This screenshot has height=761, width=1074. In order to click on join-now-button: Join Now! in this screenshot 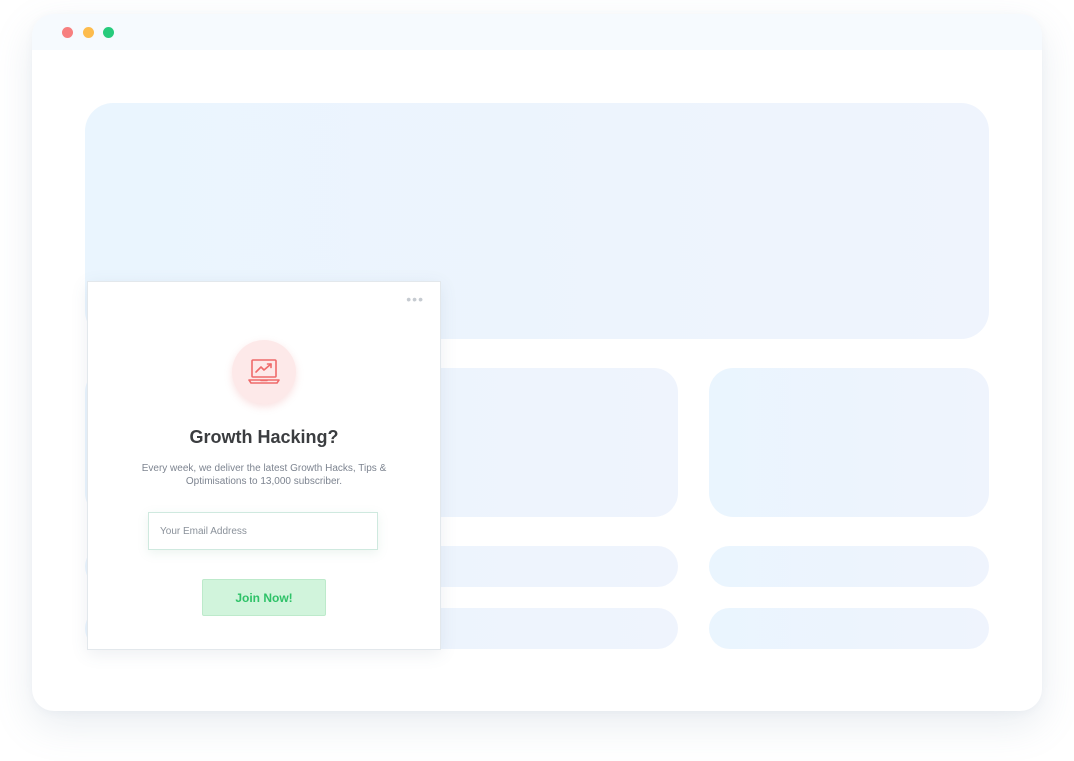, I will do `click(264, 597)`.